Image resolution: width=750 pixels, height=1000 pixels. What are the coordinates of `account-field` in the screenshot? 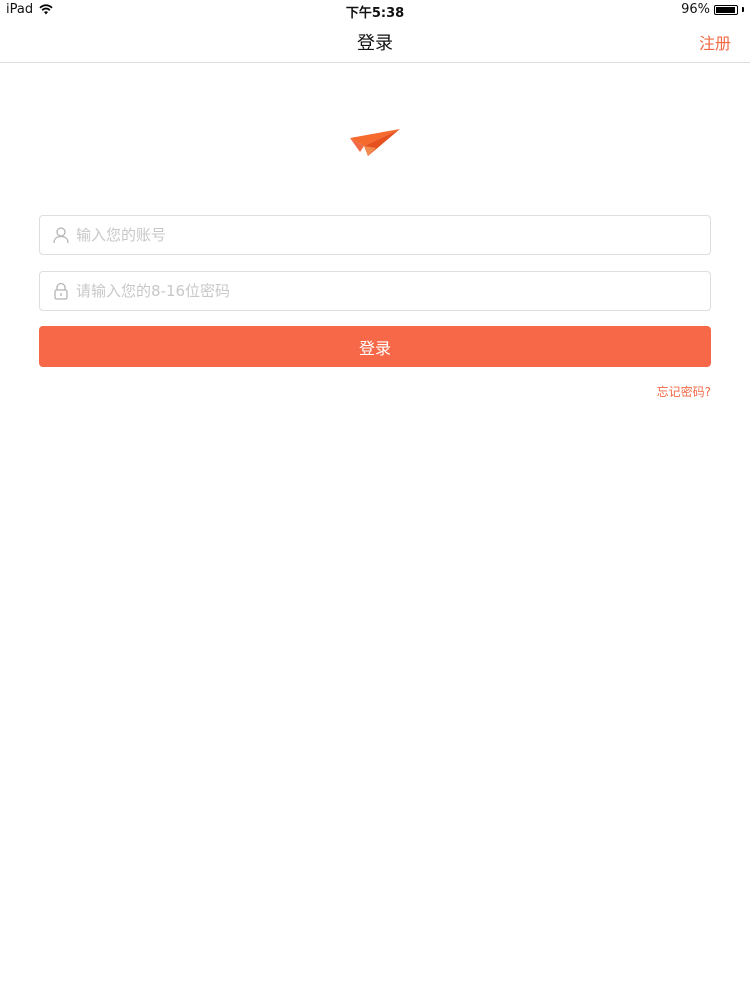 It's located at (375, 235).